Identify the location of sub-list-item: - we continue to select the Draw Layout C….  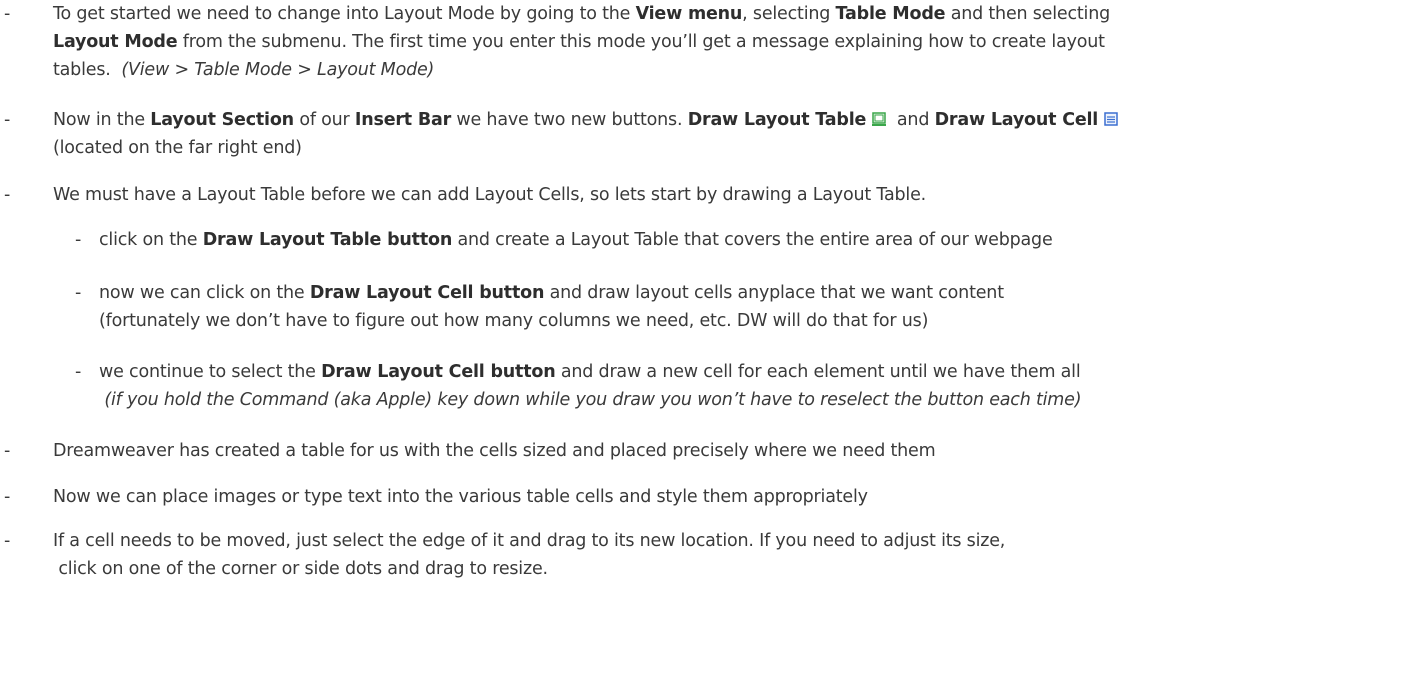
(704, 386).